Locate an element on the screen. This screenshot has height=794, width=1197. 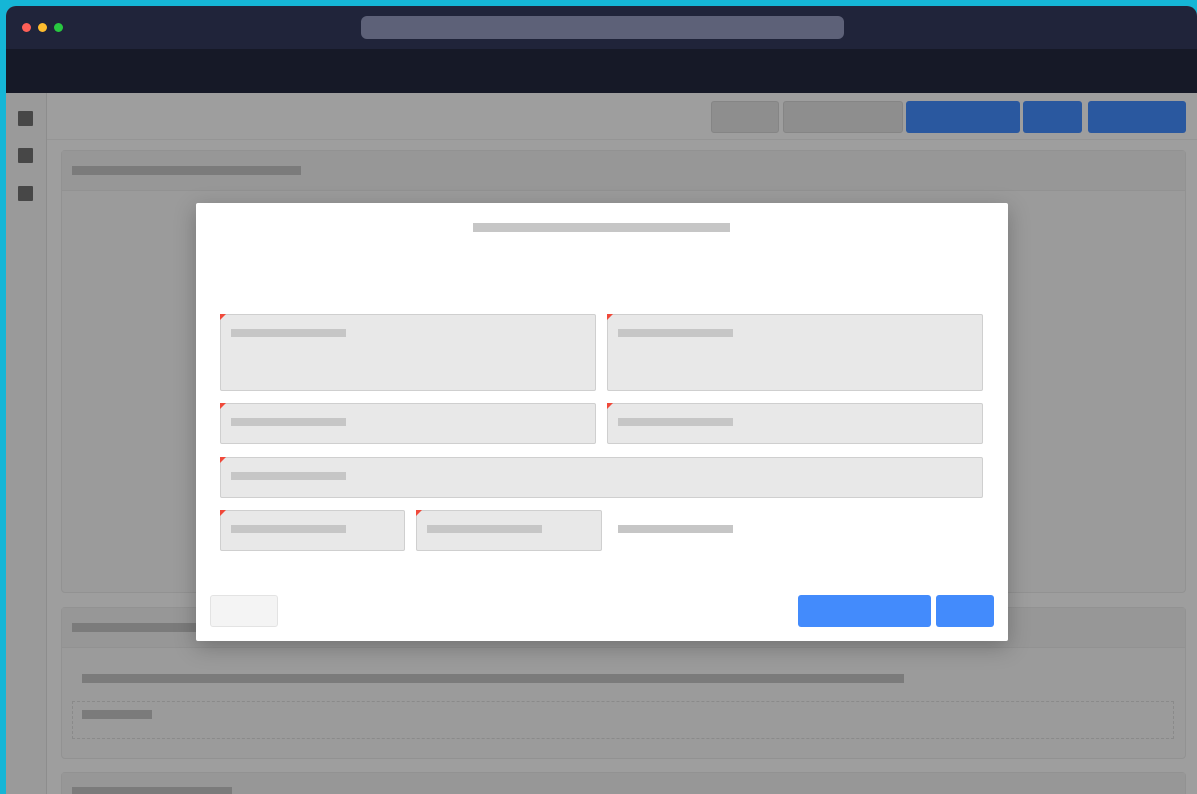
cancel-button is located at coordinates (244, 611).